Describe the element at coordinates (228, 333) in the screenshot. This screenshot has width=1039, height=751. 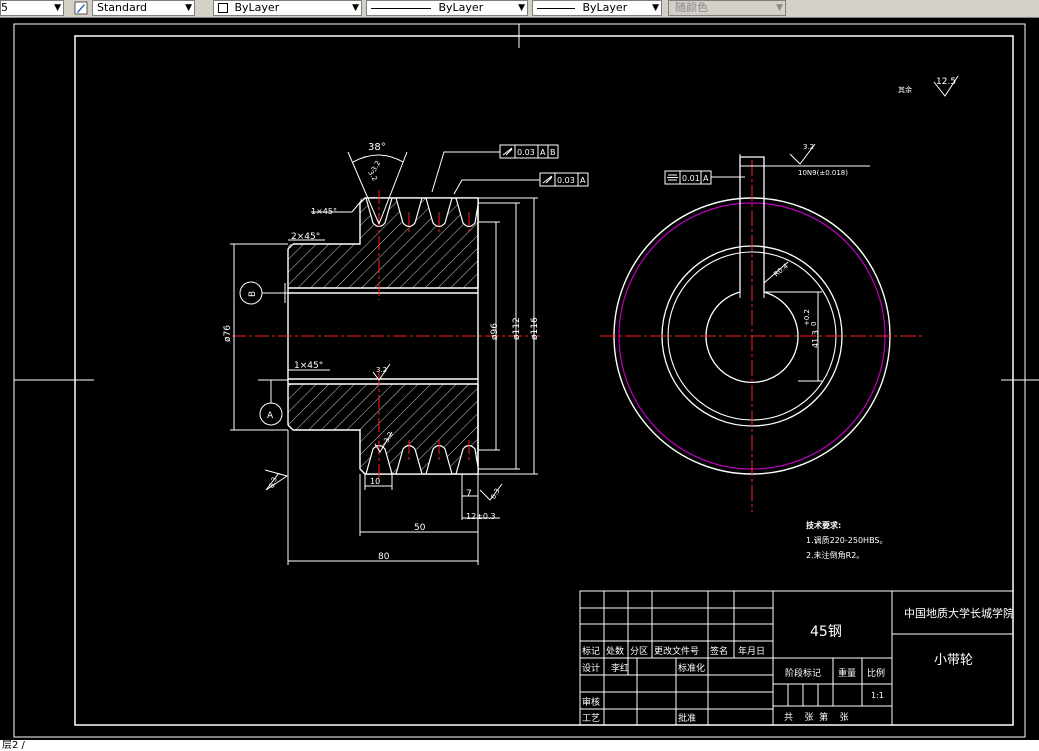
I see `dim-dia76: ø76` at that location.